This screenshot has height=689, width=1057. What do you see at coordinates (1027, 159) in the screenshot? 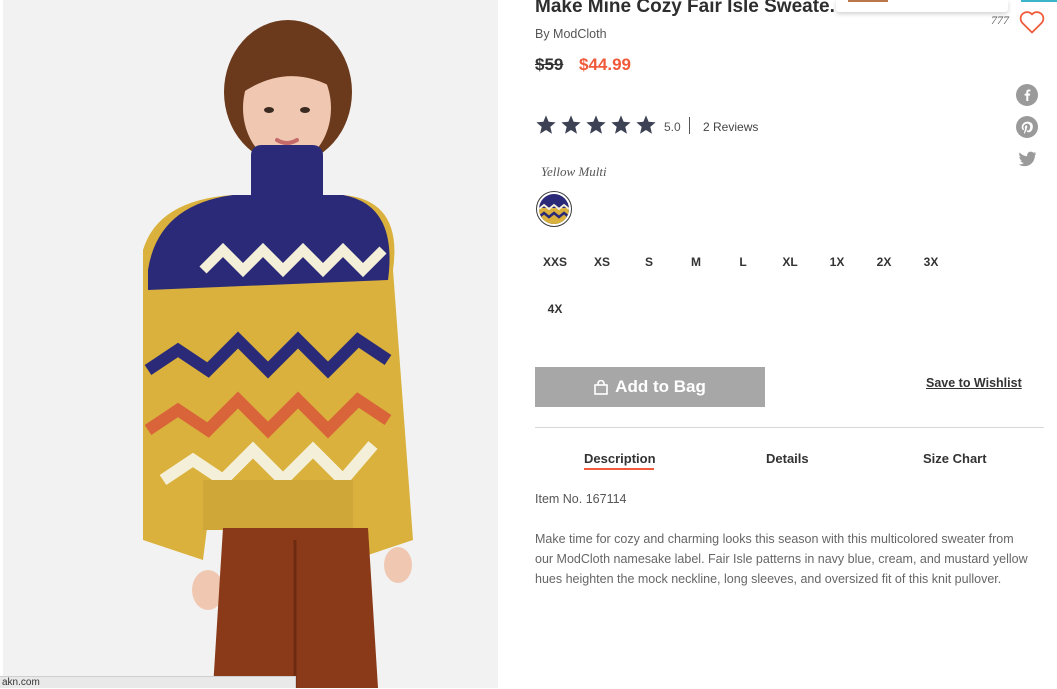
I see `twitter-icon` at bounding box center [1027, 159].